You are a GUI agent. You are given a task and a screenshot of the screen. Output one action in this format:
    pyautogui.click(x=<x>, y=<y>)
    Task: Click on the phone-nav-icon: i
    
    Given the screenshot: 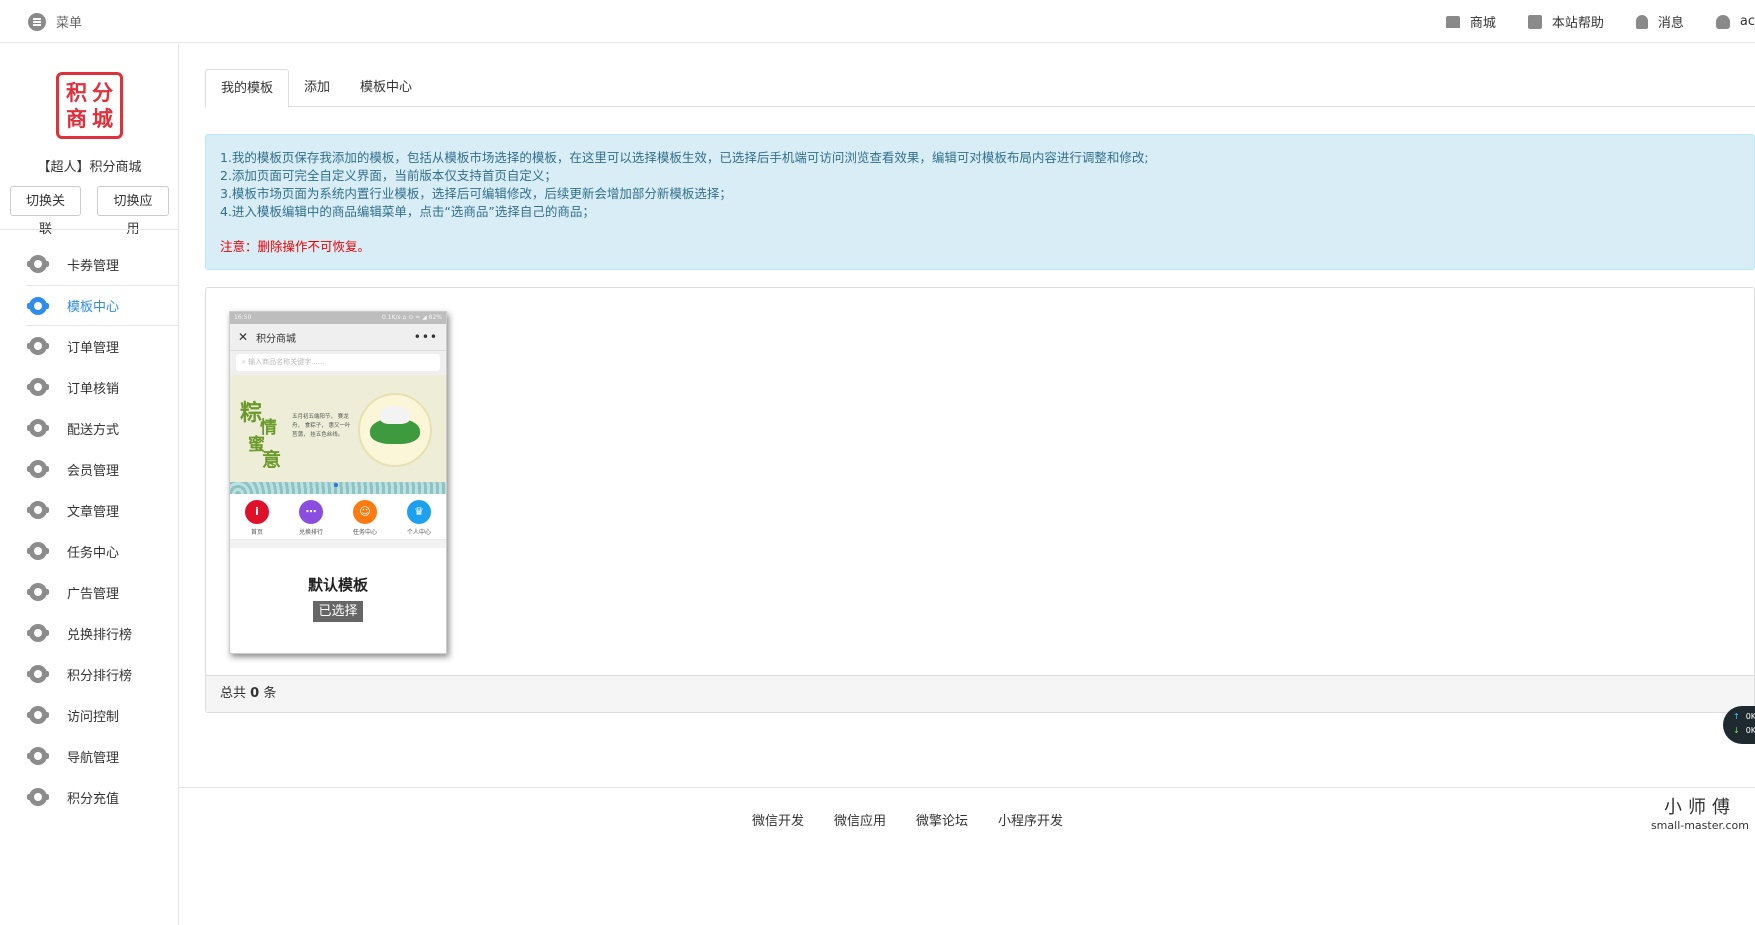 What is the action you would take?
    pyautogui.click(x=257, y=512)
    